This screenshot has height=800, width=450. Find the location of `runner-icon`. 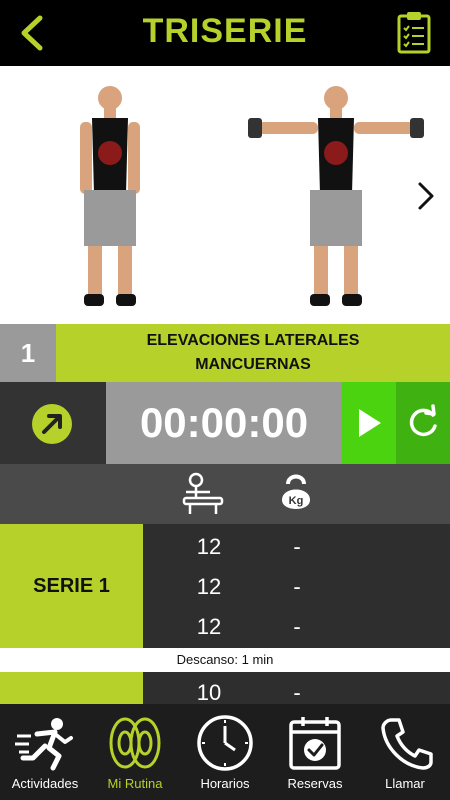

runner-icon is located at coordinates (44, 744).